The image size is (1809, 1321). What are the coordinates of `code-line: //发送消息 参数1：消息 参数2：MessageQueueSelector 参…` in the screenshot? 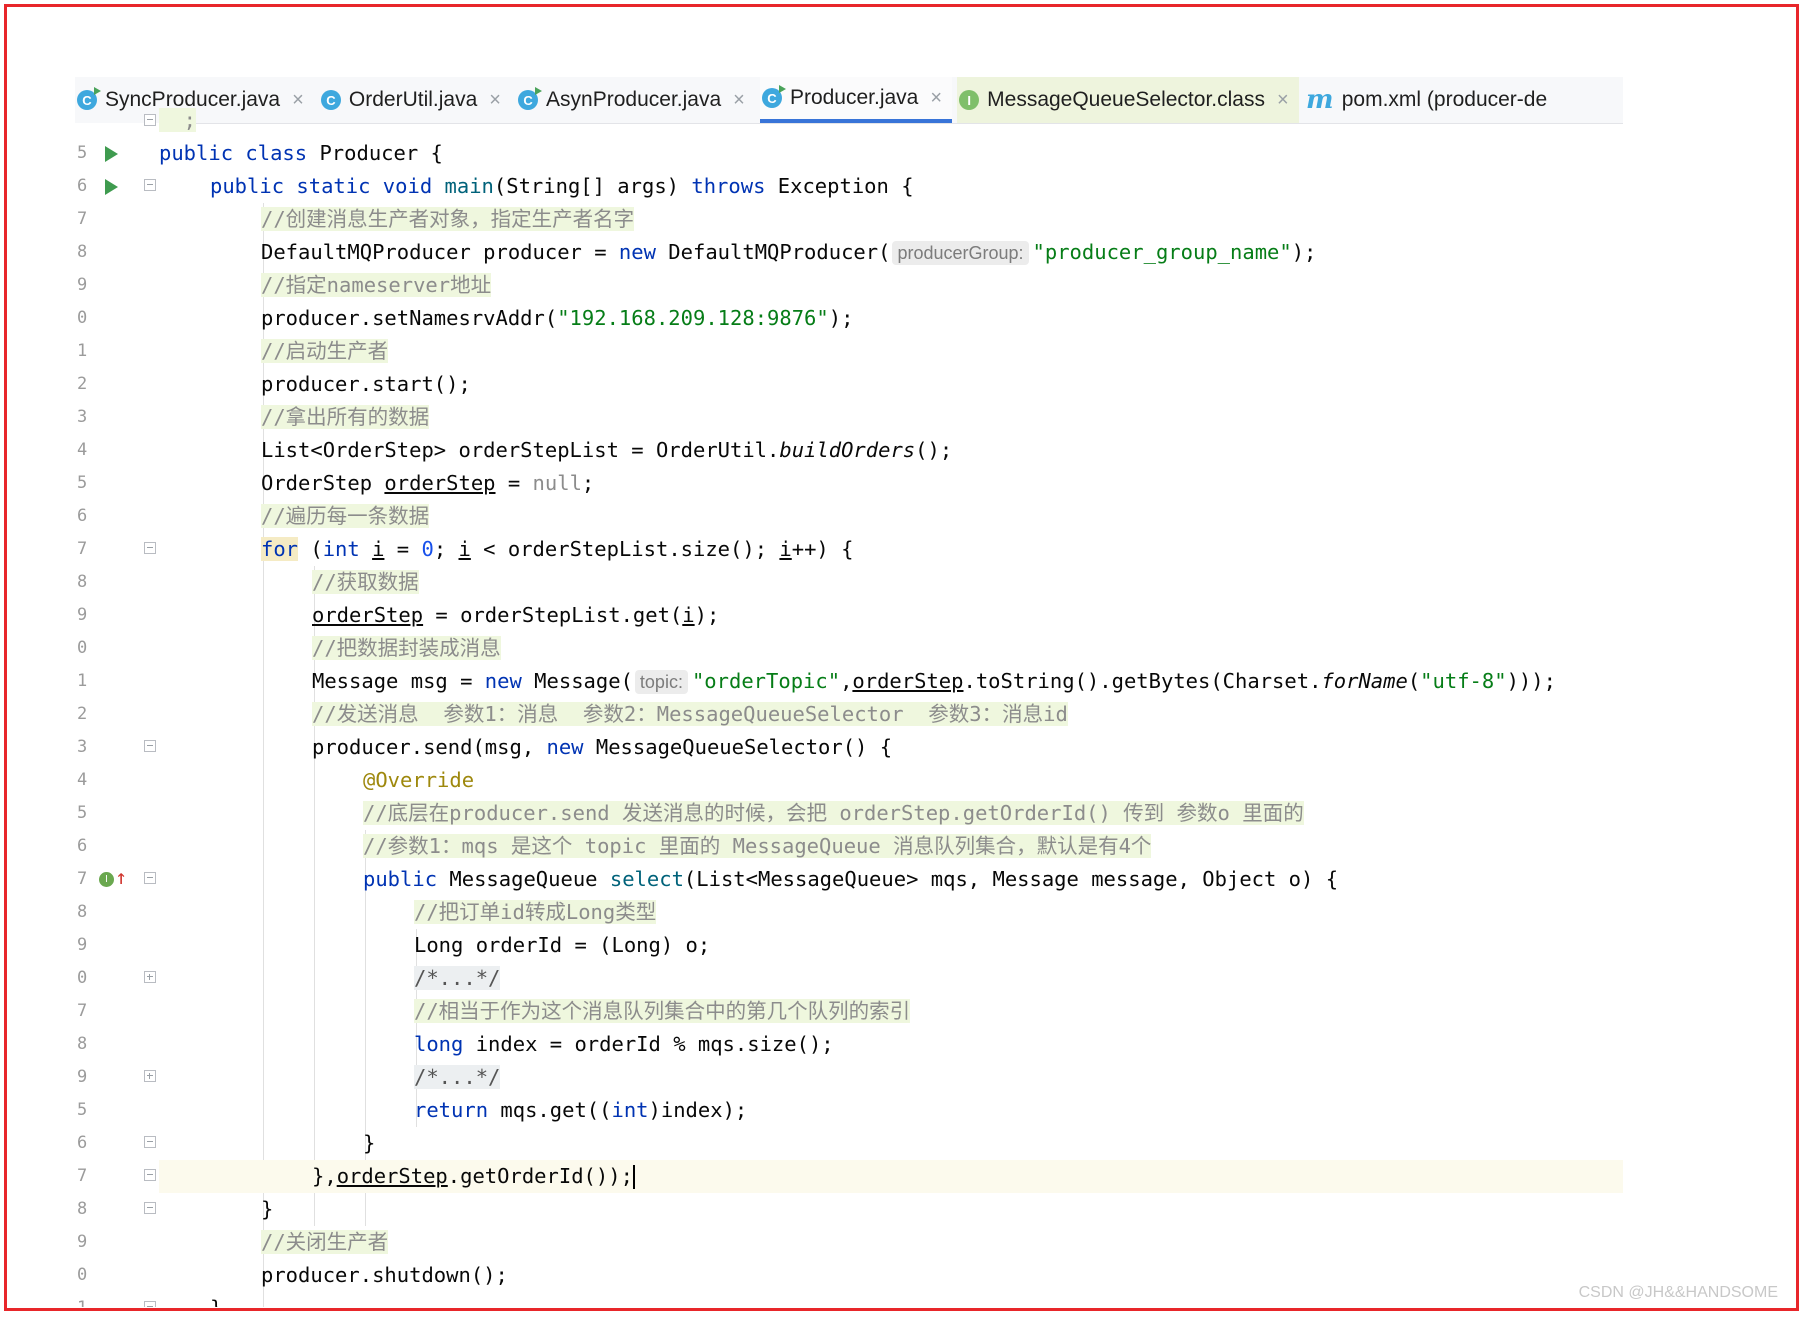 It's located at (891, 714).